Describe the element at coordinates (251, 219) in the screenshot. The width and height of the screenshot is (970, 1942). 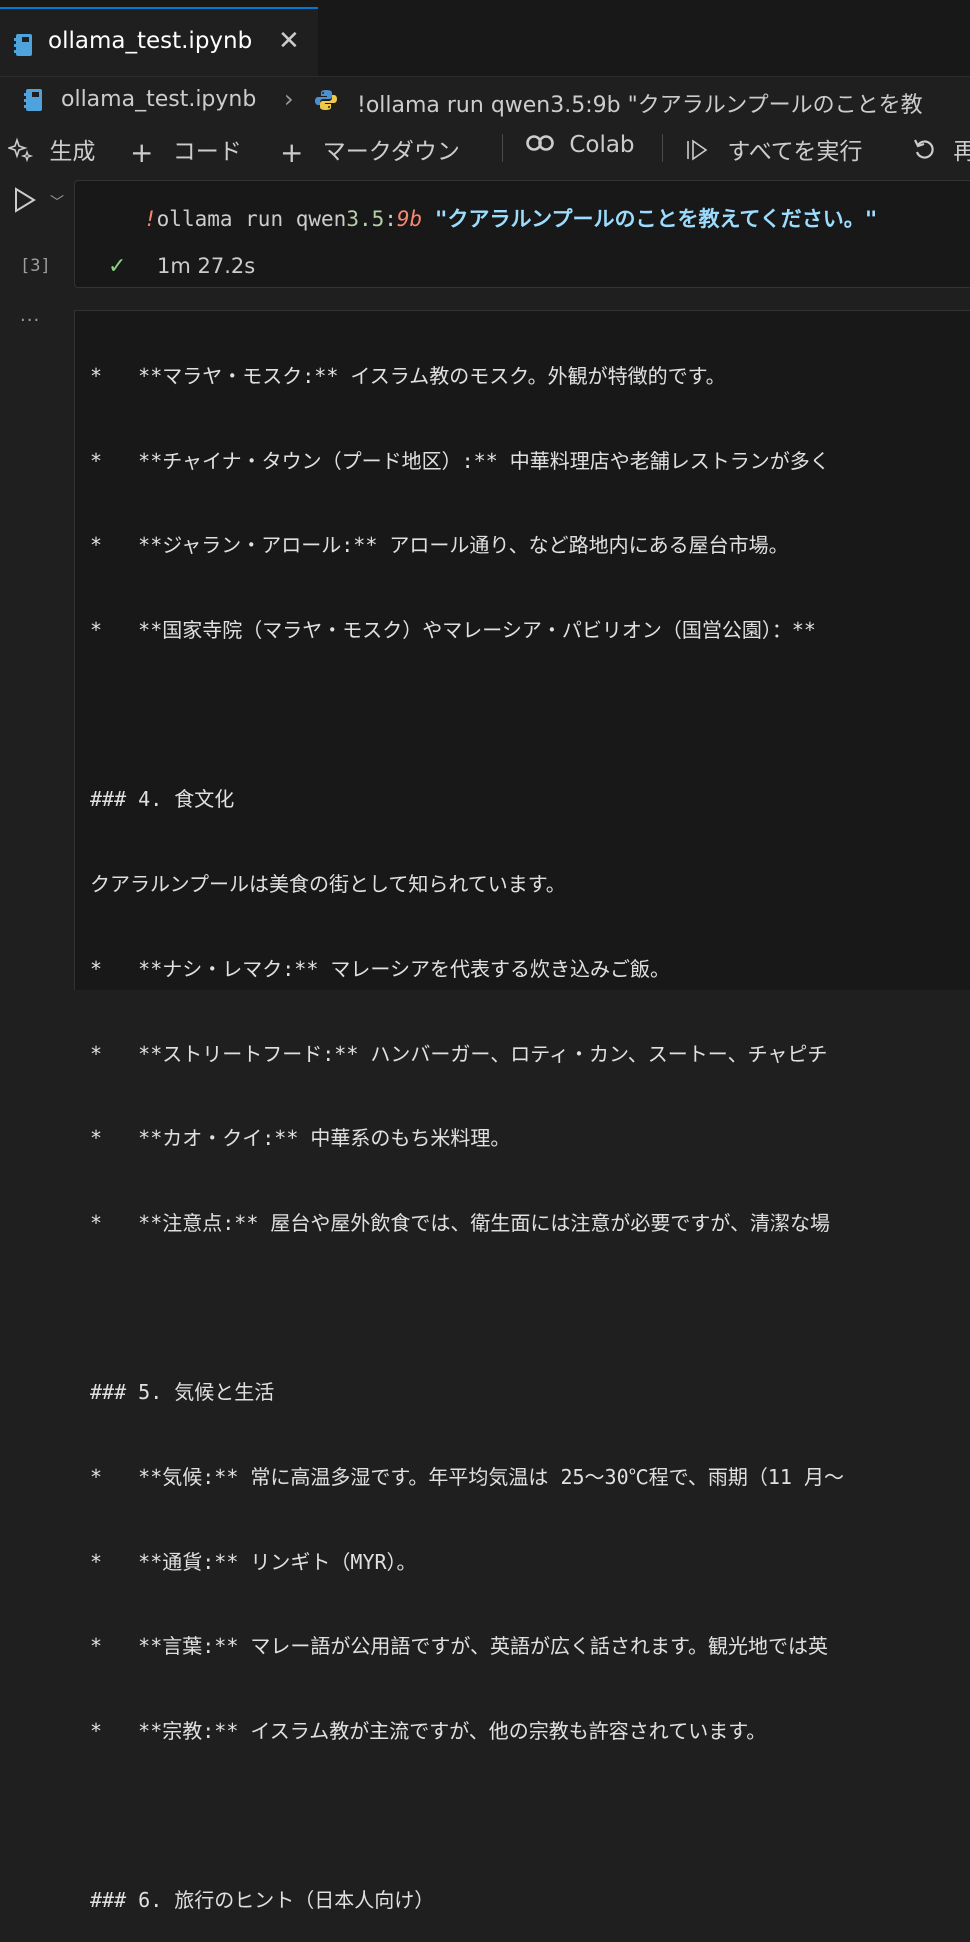
I see `code-token-command: ollama run qwen` at that location.